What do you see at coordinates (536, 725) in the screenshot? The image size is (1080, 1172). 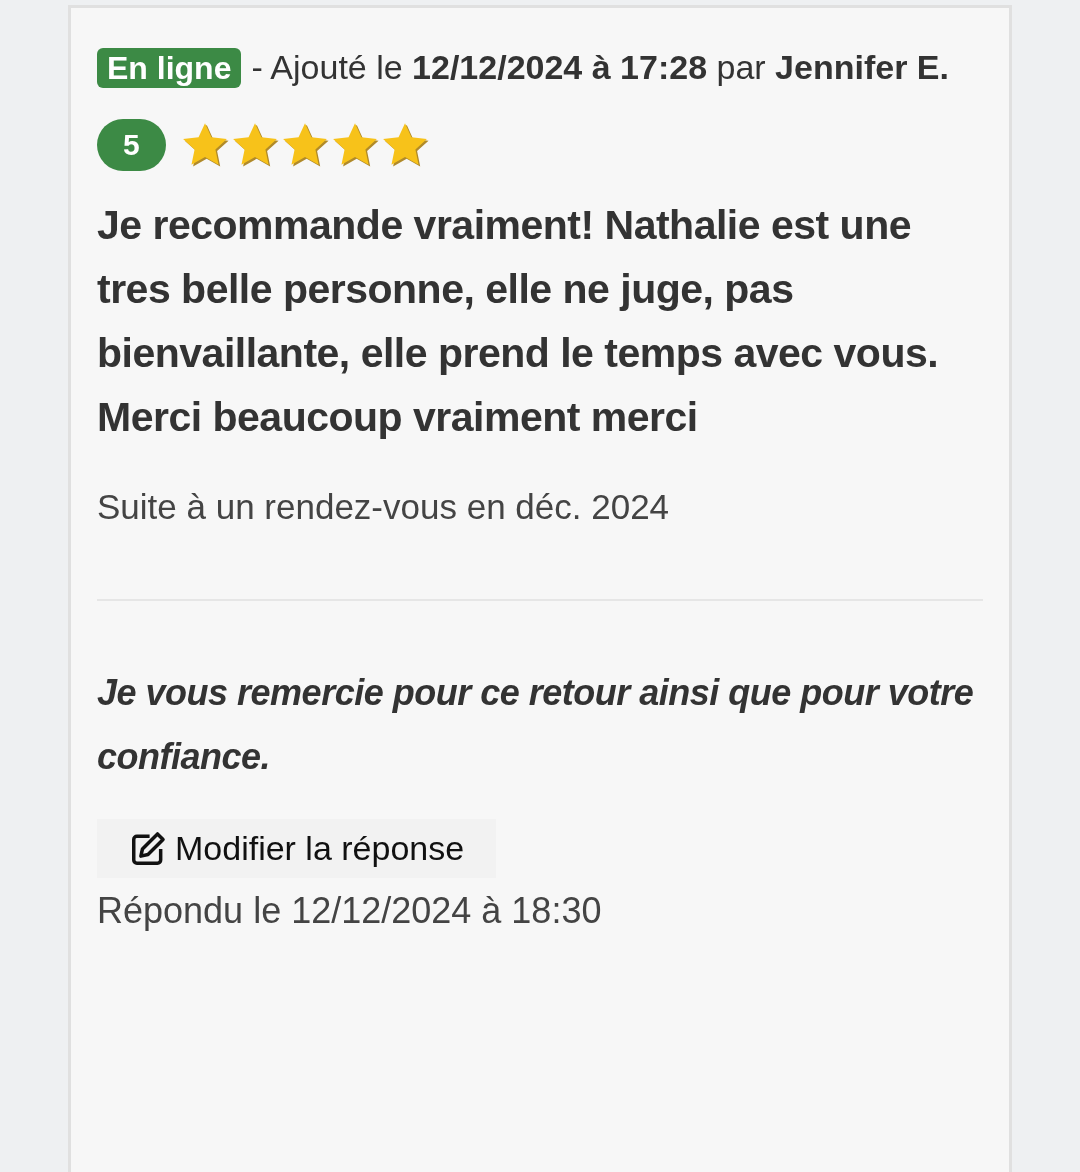 I see `reply-text: Je vous remercie pour ce retour ainsi que pour votre confiance.` at bounding box center [536, 725].